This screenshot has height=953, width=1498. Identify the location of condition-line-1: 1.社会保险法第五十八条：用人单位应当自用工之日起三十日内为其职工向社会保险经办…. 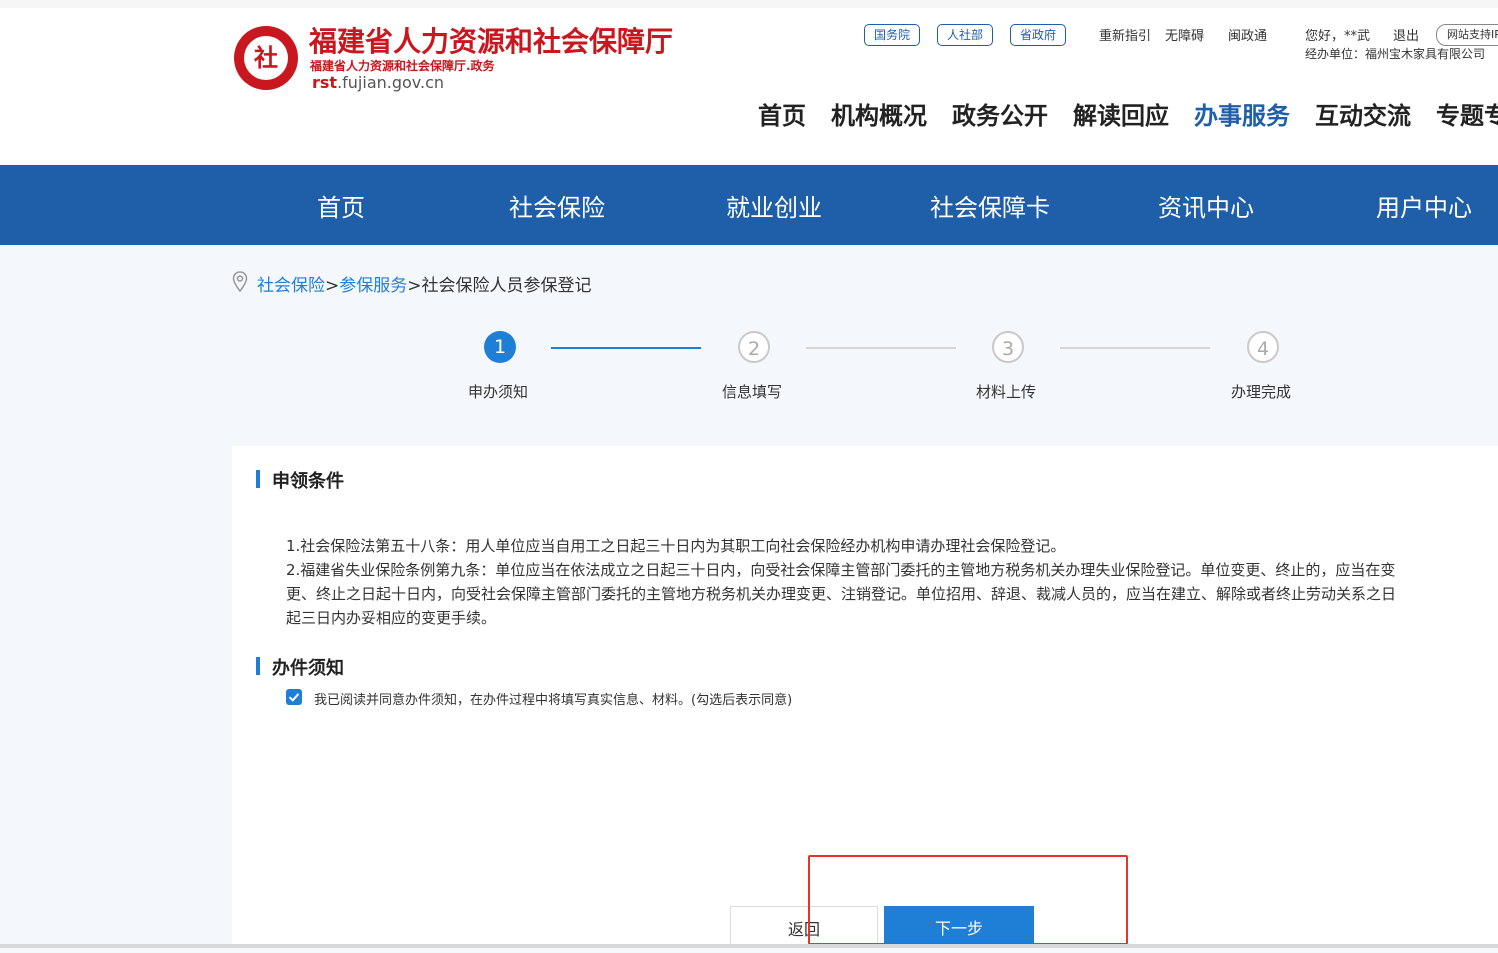
(676, 546).